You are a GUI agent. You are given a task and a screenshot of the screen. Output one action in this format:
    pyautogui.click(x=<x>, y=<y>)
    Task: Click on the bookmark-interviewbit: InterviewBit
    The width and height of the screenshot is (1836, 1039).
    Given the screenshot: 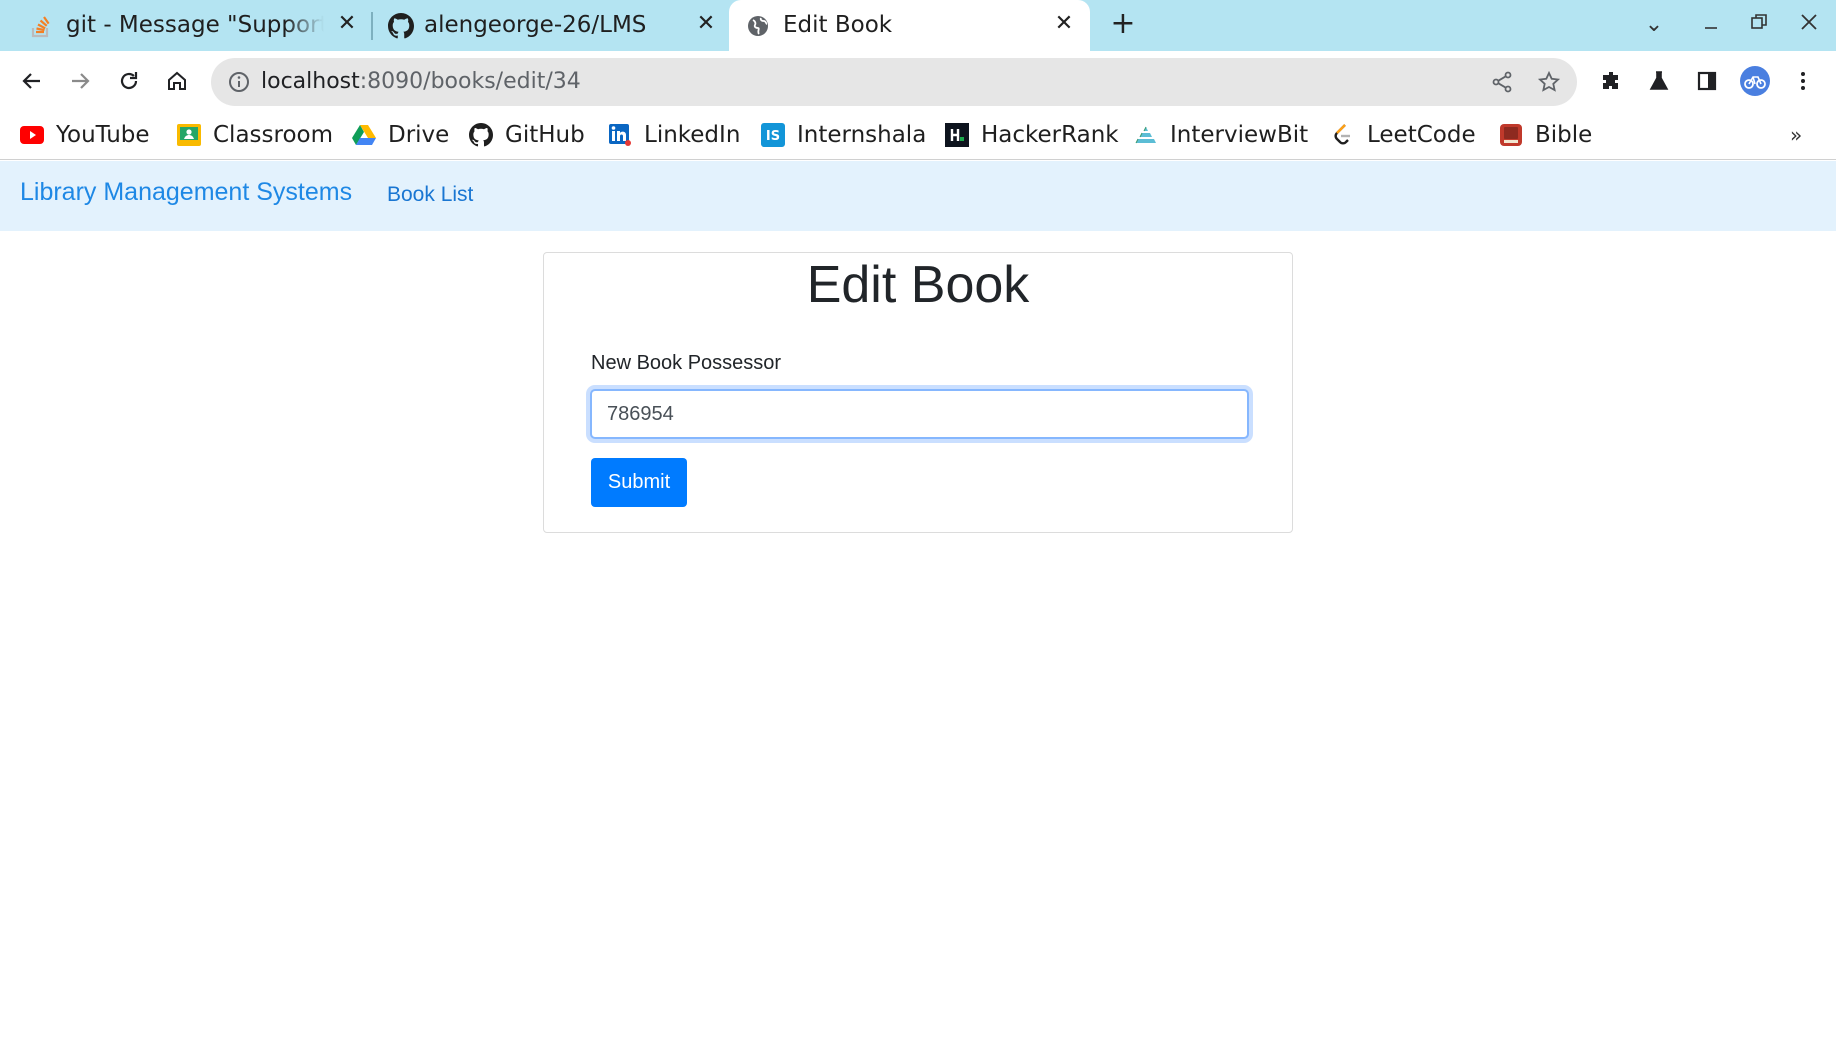 What is the action you would take?
    pyautogui.click(x=1221, y=135)
    